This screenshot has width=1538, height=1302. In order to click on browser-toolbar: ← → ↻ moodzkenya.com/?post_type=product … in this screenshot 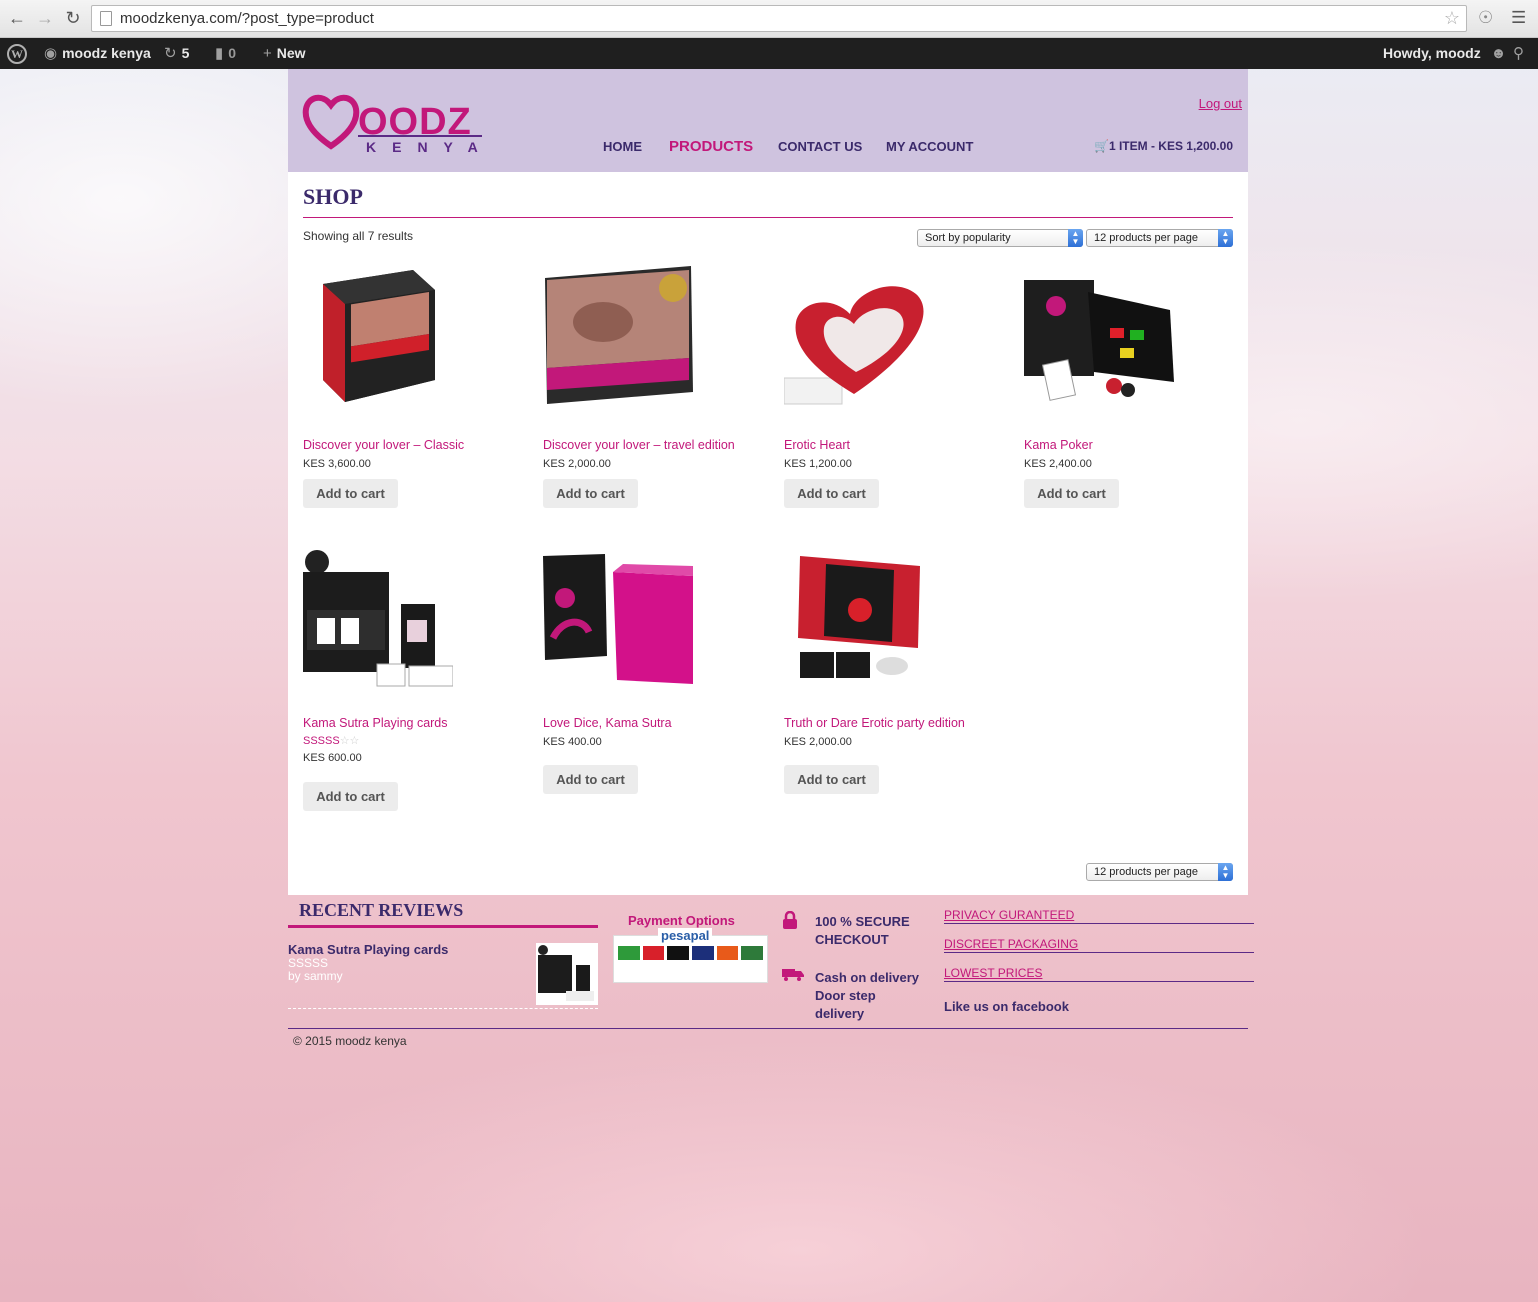, I will do `click(769, 19)`.